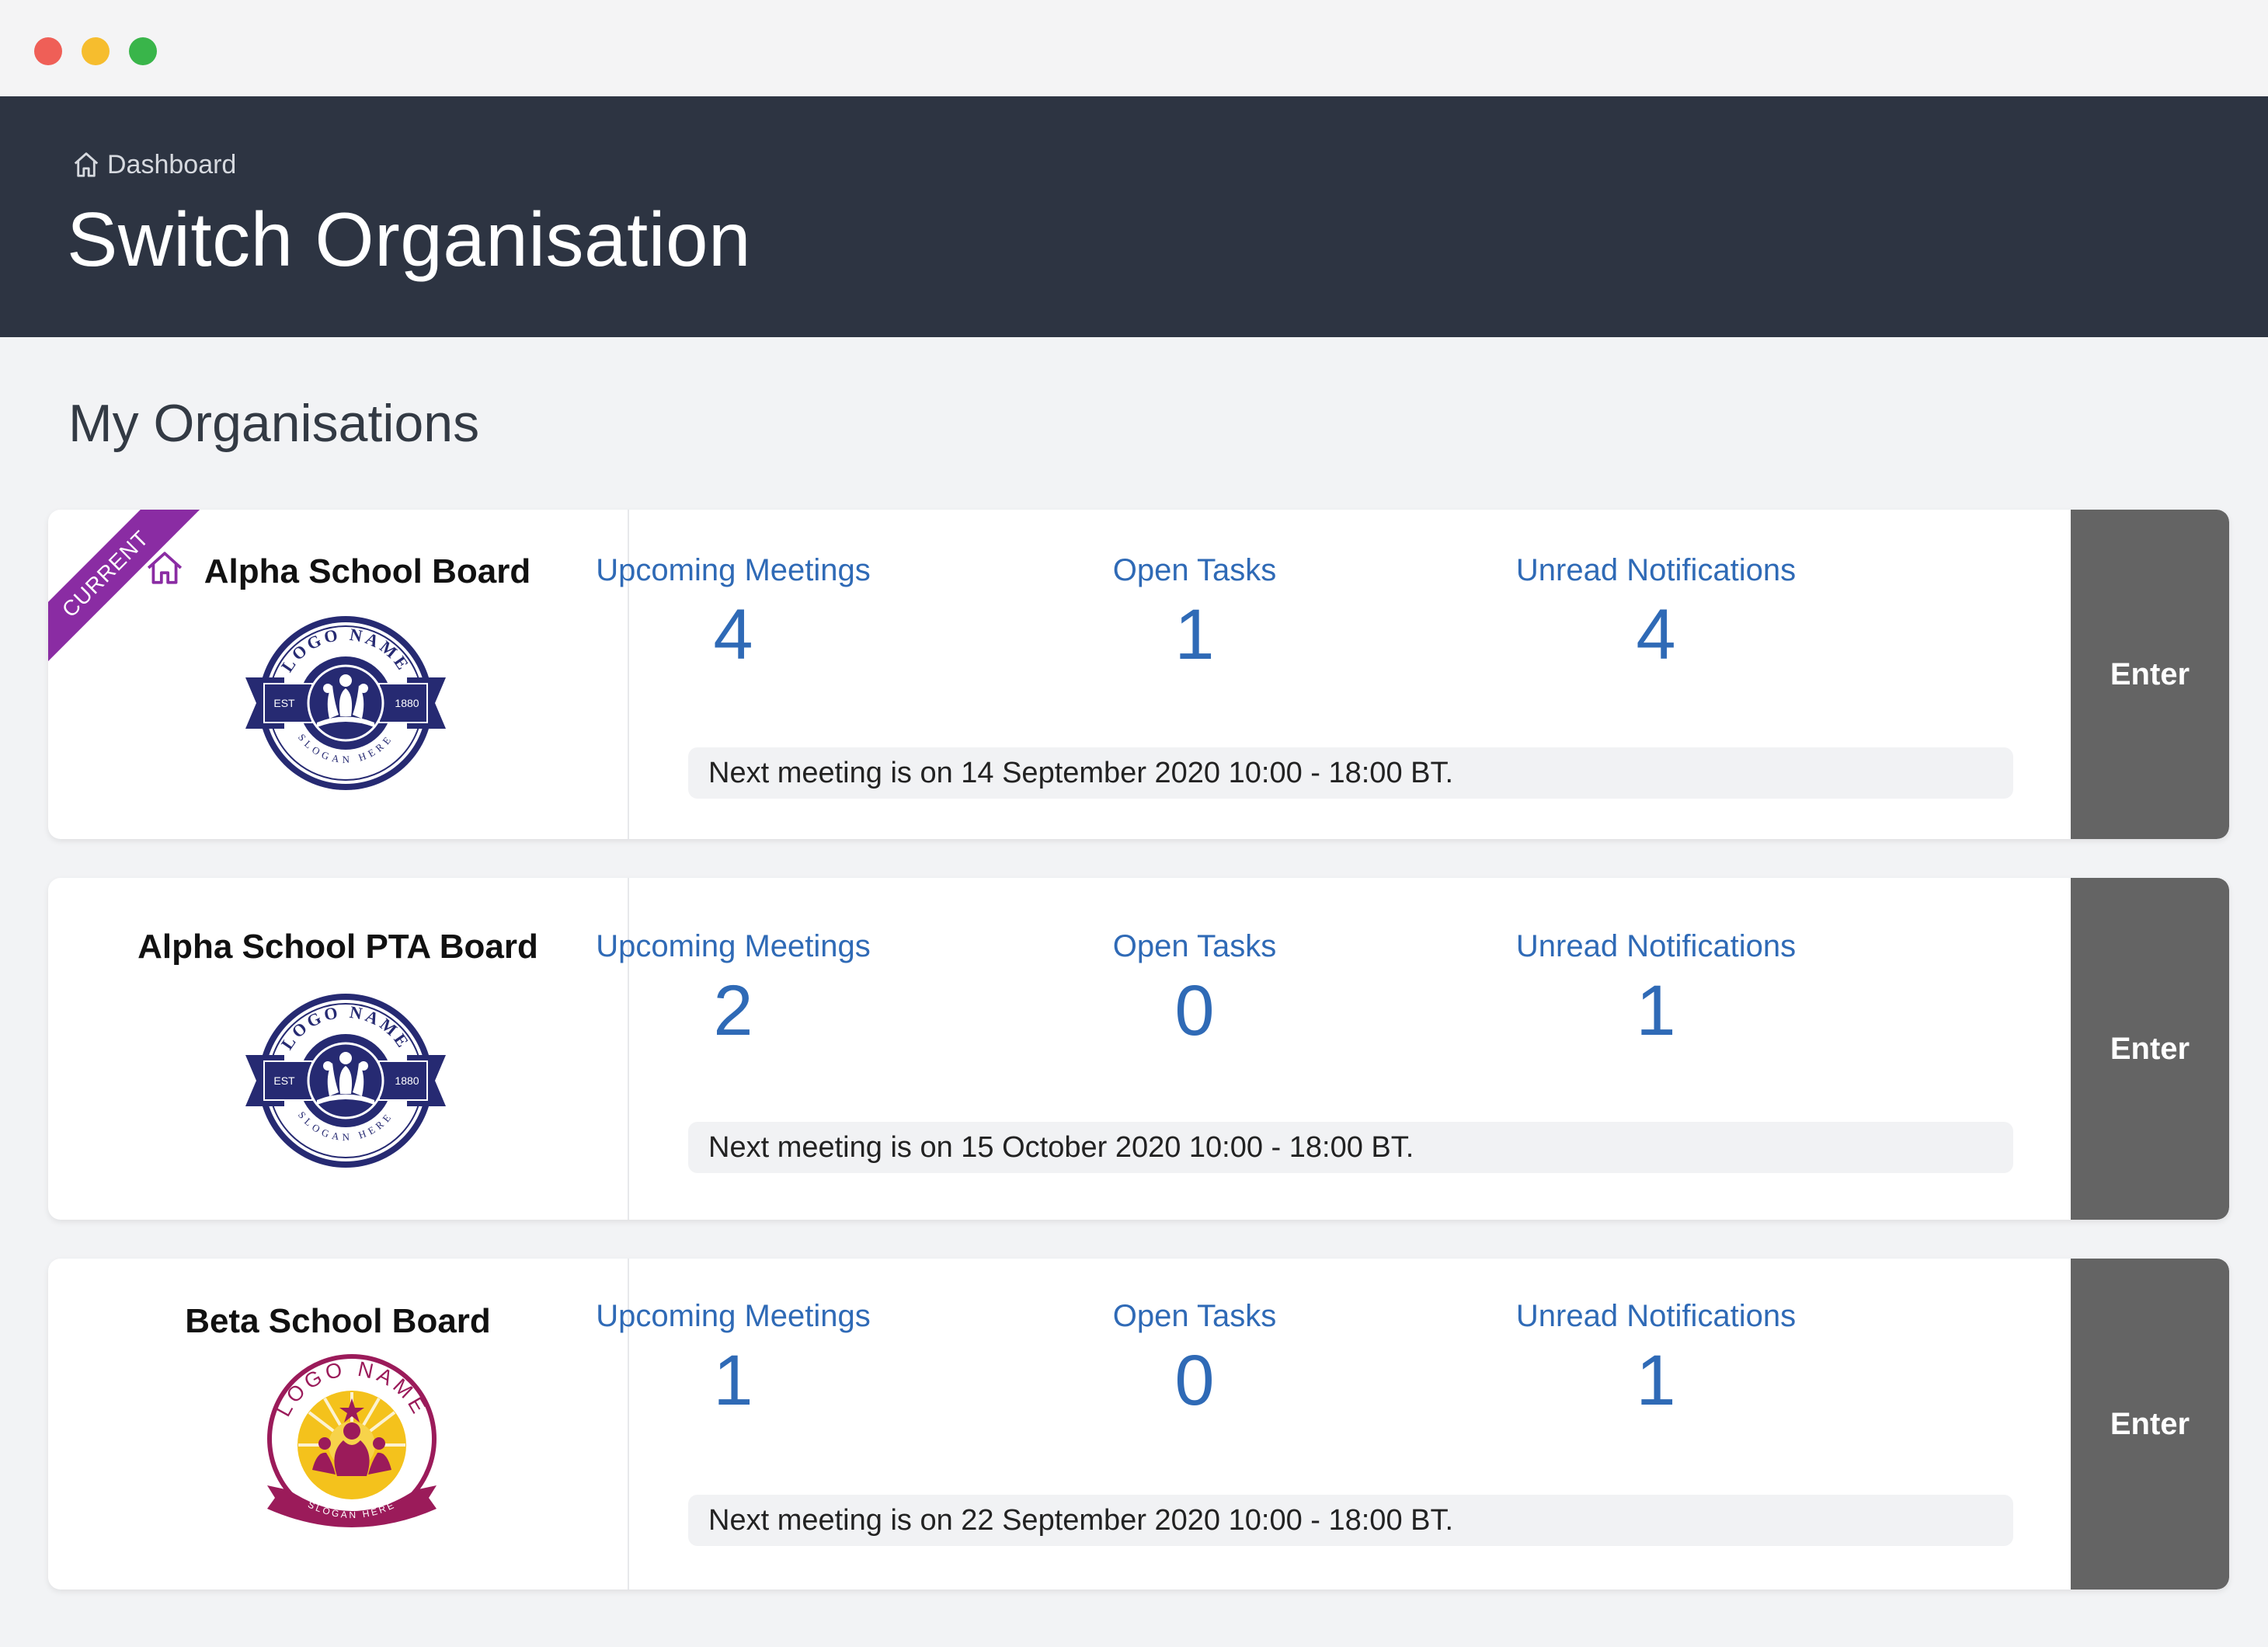 The image size is (2268, 1647). What do you see at coordinates (164, 572) in the screenshot?
I see `current-home-icon` at bounding box center [164, 572].